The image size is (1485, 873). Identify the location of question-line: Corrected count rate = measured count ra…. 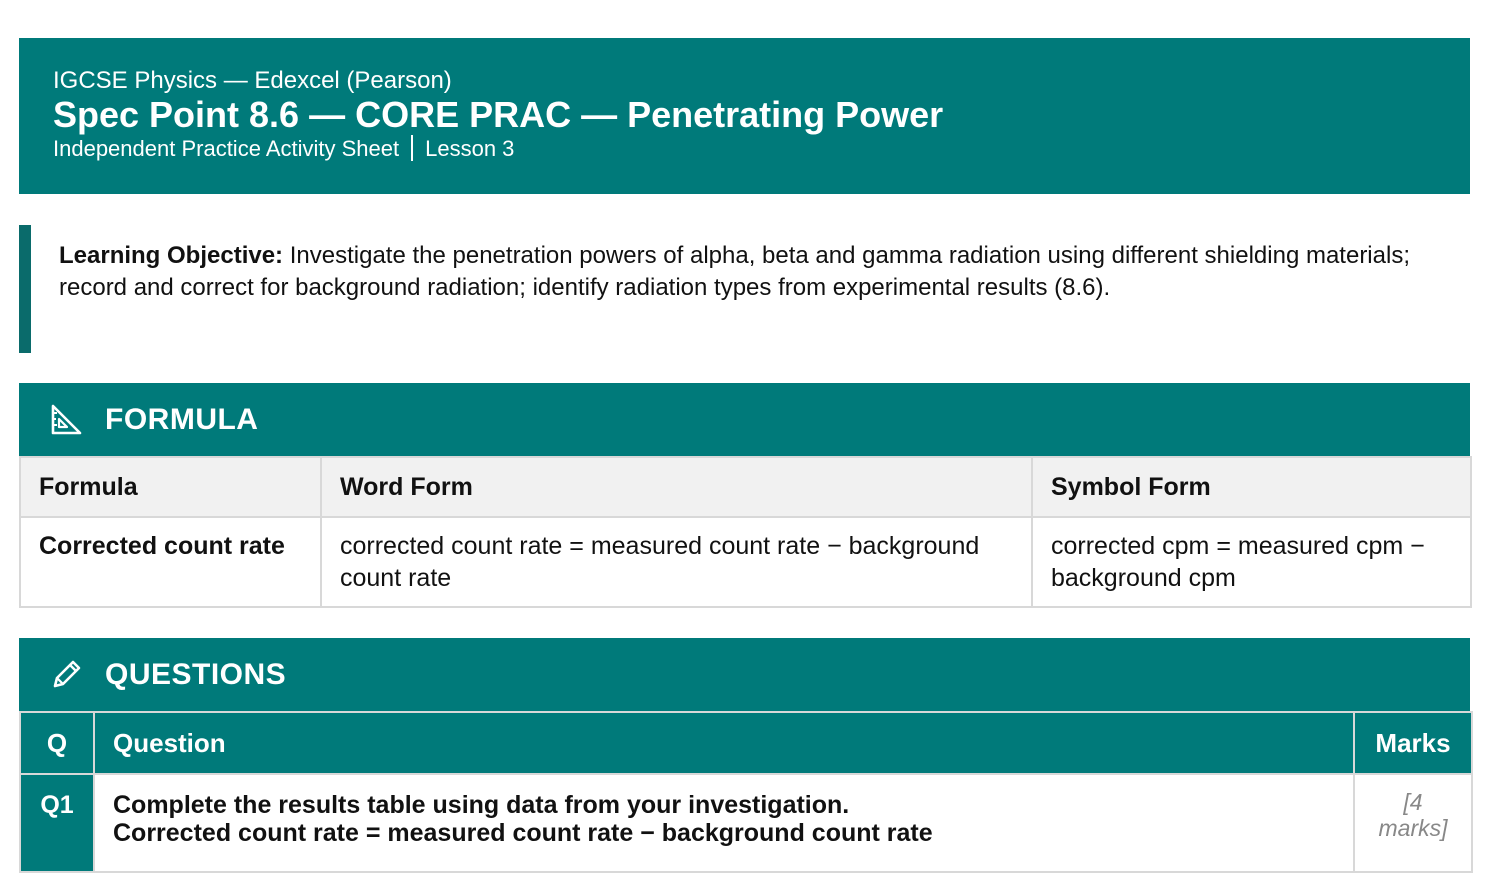
(523, 833).